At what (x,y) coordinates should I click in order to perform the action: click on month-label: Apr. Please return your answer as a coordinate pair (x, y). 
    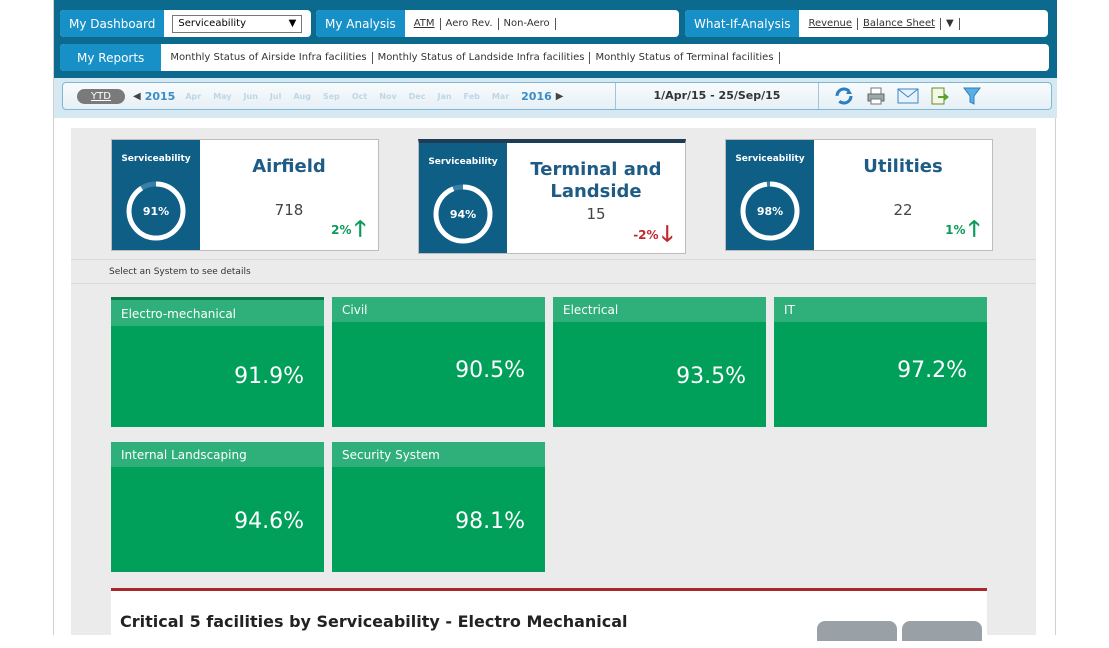
    Looking at the image, I should click on (193, 96).